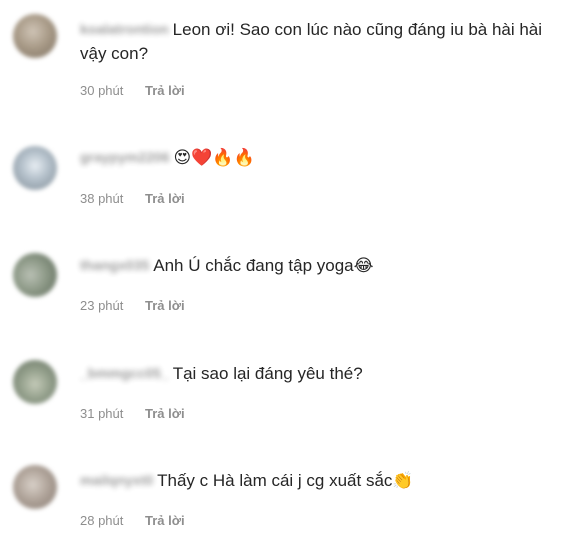  I want to click on comment-meta: 23 phút Trả lời, so click(132, 306).